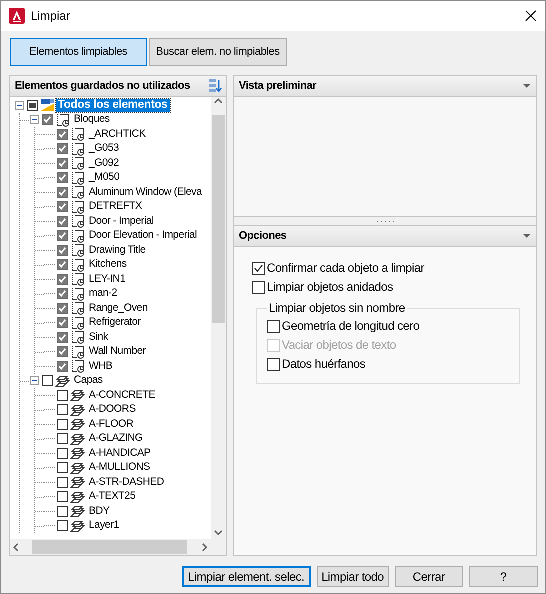 The height and width of the screenshot is (594, 546). Describe the element at coordinates (103, 293) in the screenshot. I see `tree-item: man-2` at that location.